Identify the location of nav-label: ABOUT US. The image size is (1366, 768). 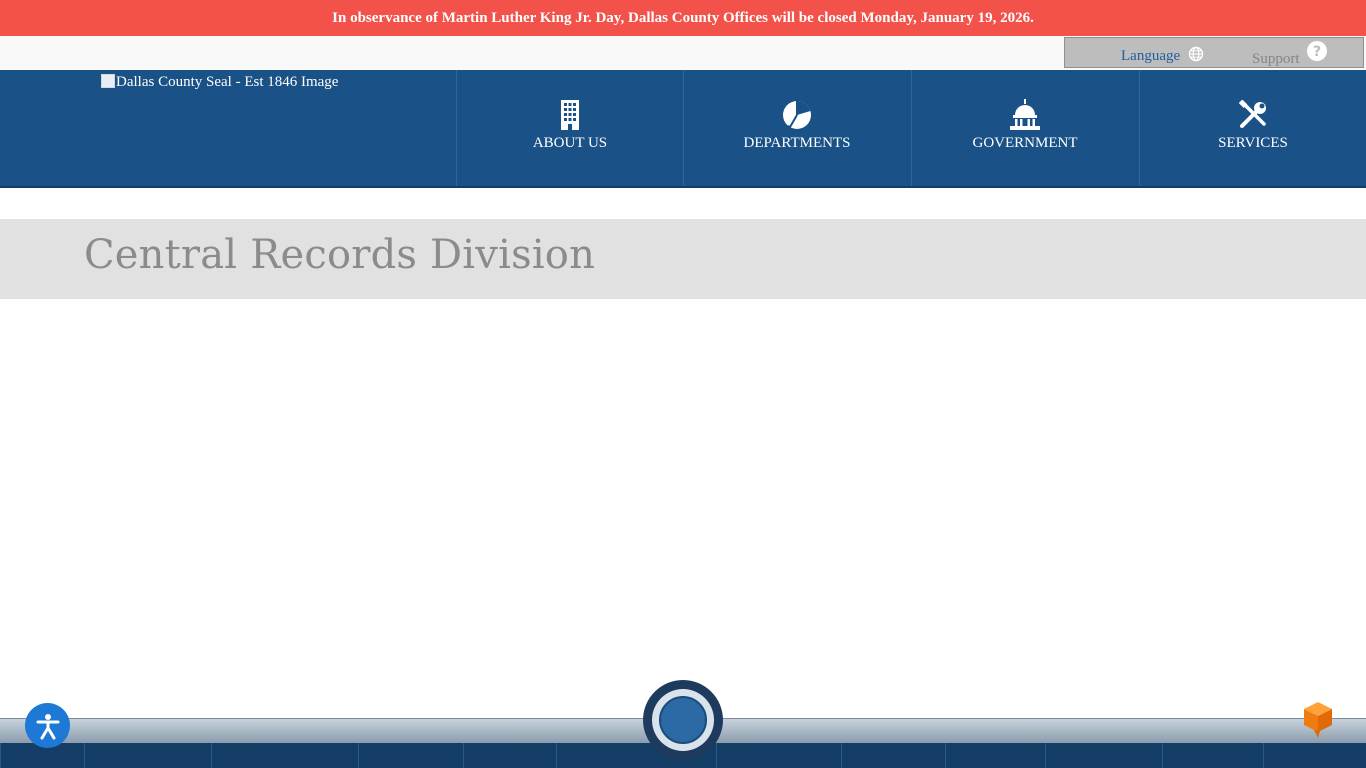
(570, 143).